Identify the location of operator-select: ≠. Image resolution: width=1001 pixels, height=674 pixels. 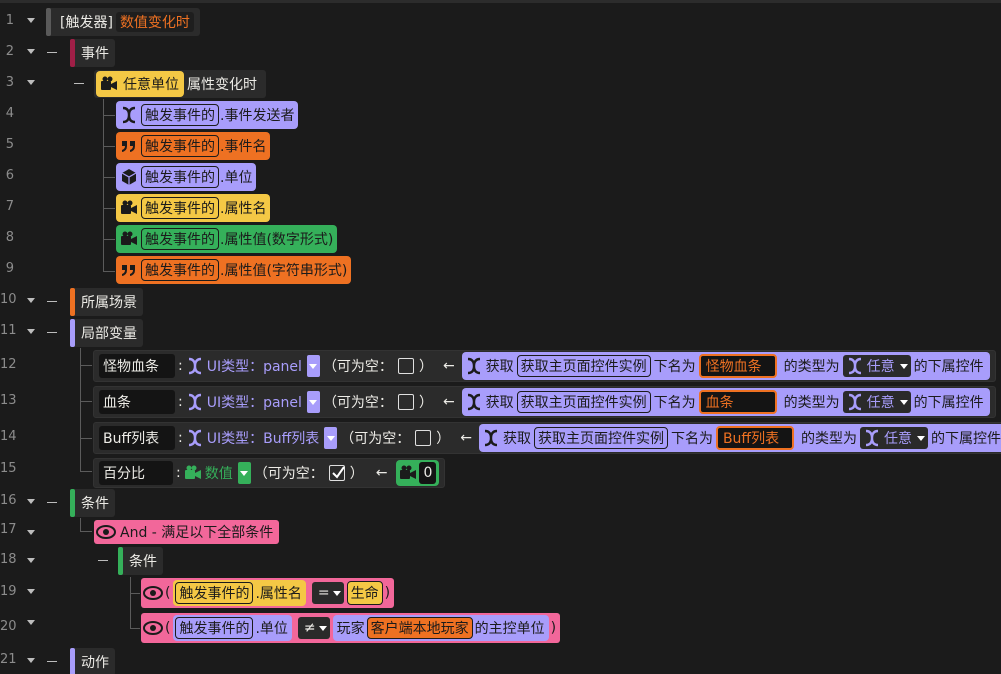
(313, 628).